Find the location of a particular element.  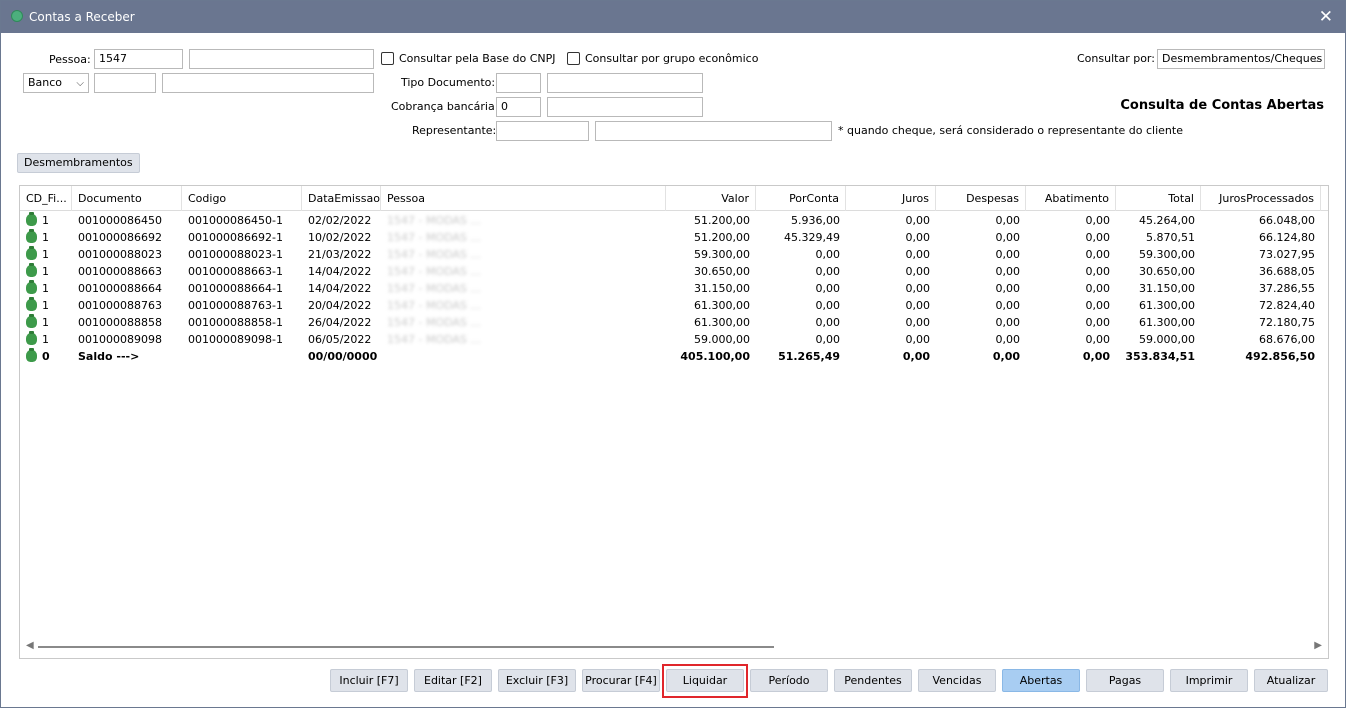

cell-documento: 001000089098 is located at coordinates (120, 339).